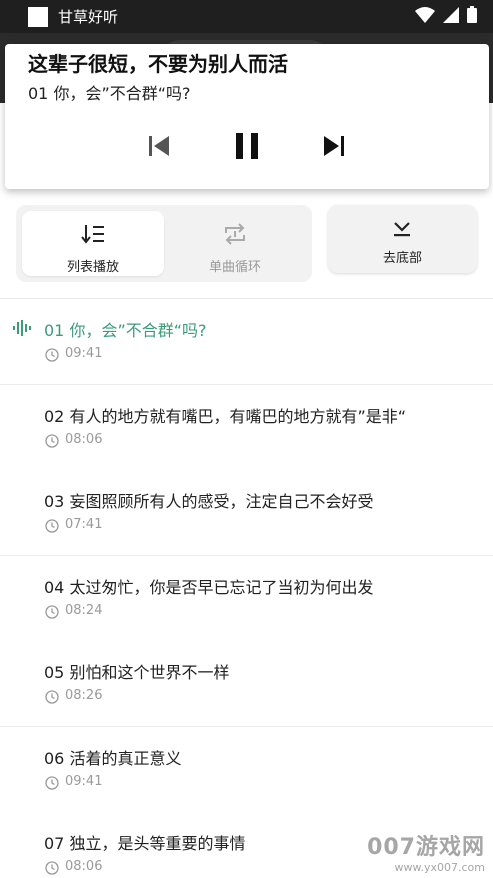  I want to click on single-loop-button: 单曲循环, so click(235, 243).